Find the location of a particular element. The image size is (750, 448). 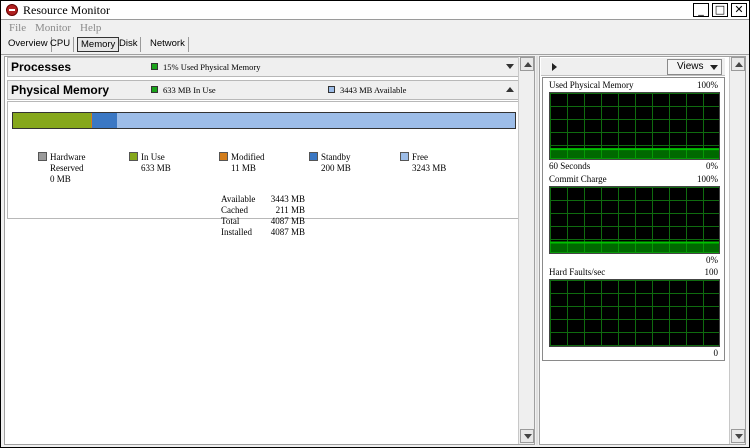

right-scrollbar is located at coordinates (737, 250).